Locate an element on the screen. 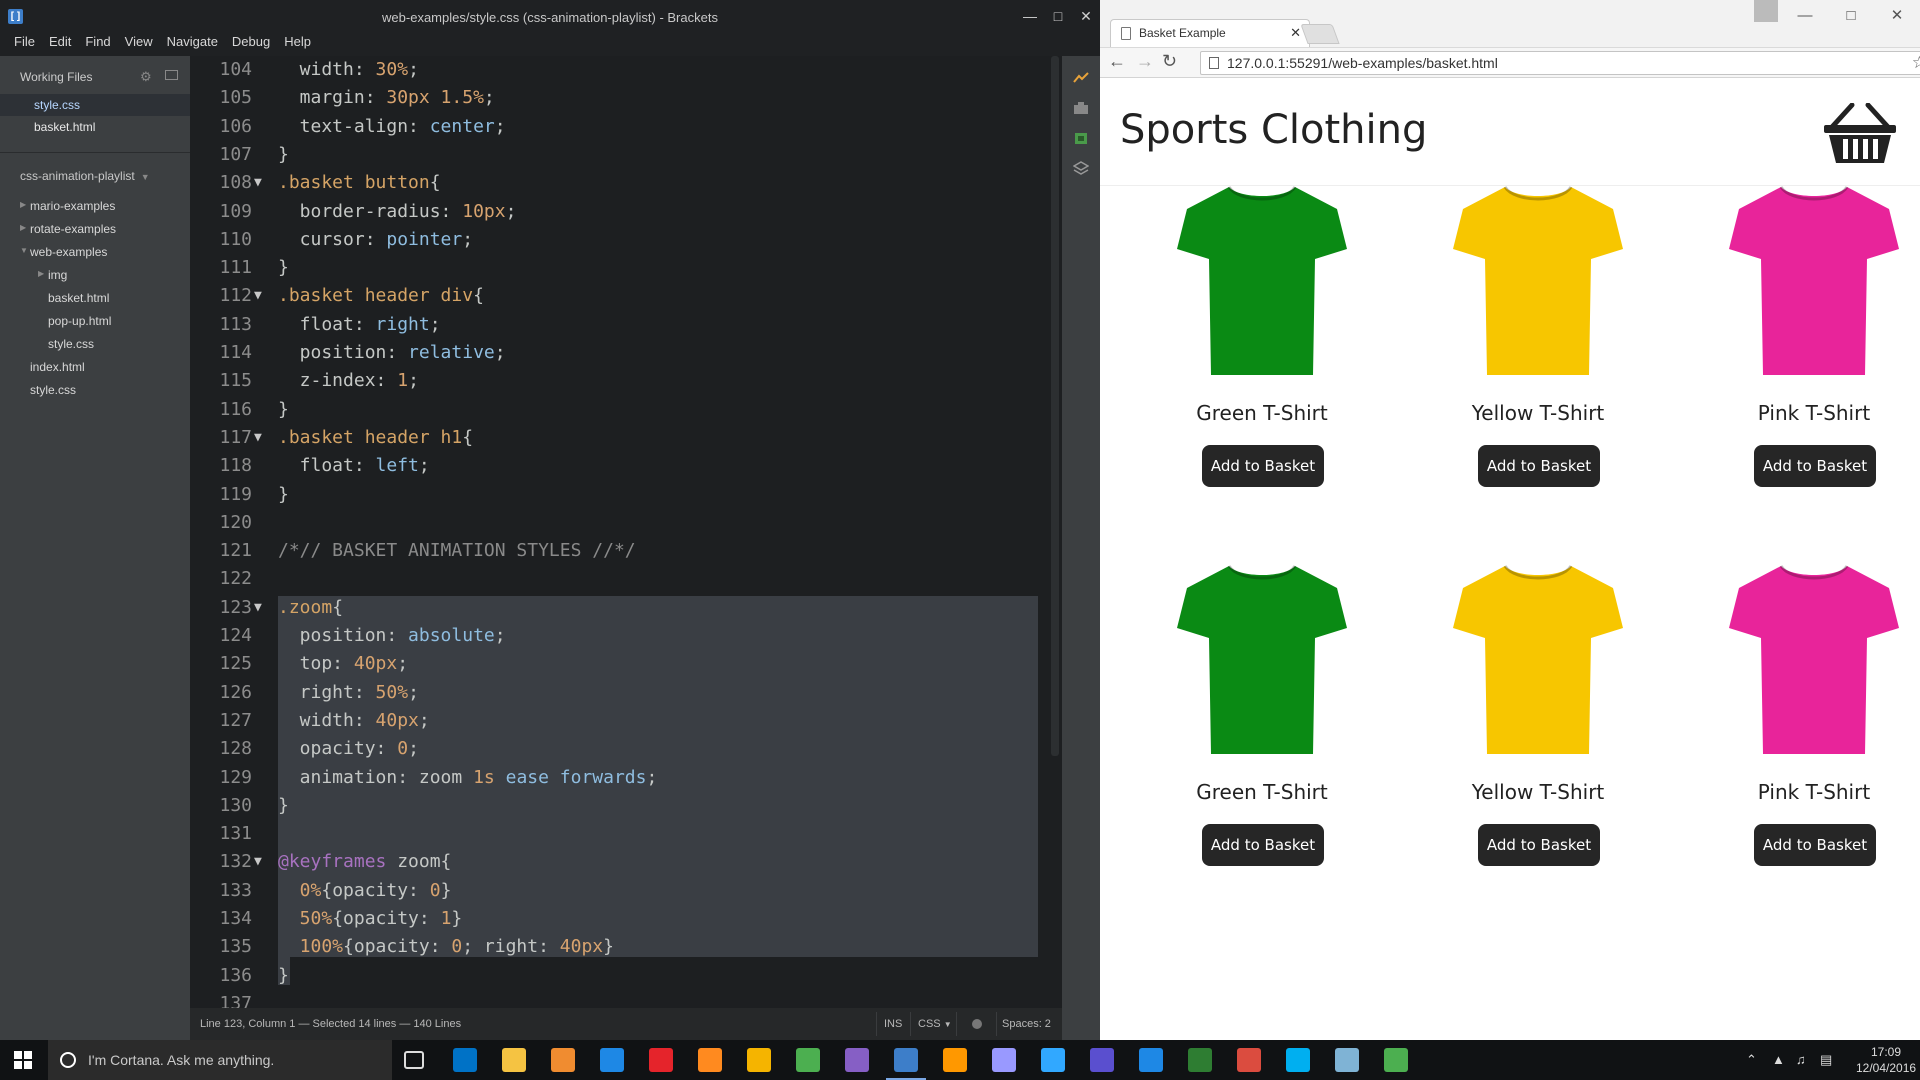 The height and width of the screenshot is (1080, 1920). visual-studio-icon is located at coordinates (857, 1060).